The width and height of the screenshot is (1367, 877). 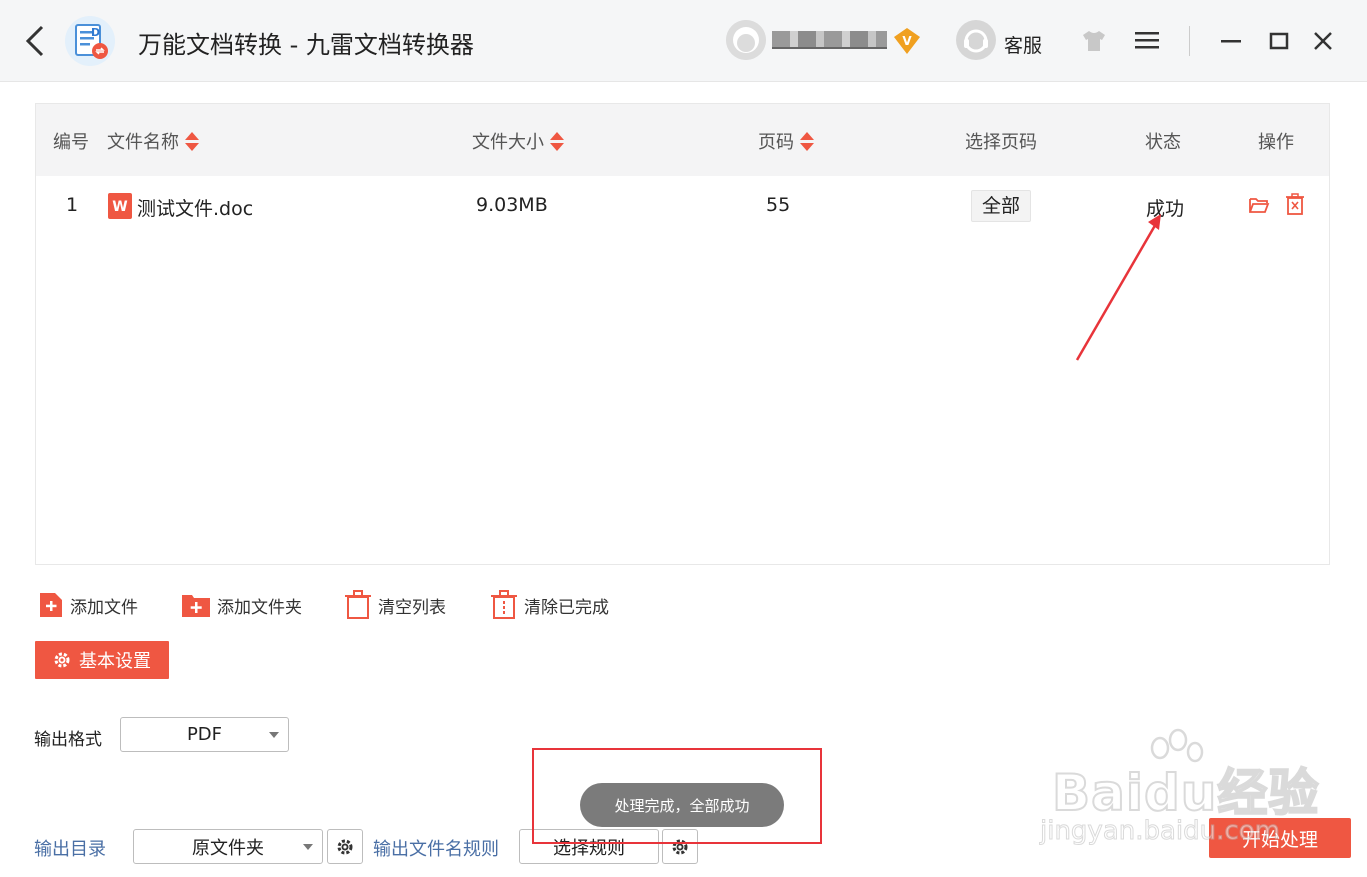 I want to click on clear-completed-button: 清除已完成, so click(x=549, y=605).